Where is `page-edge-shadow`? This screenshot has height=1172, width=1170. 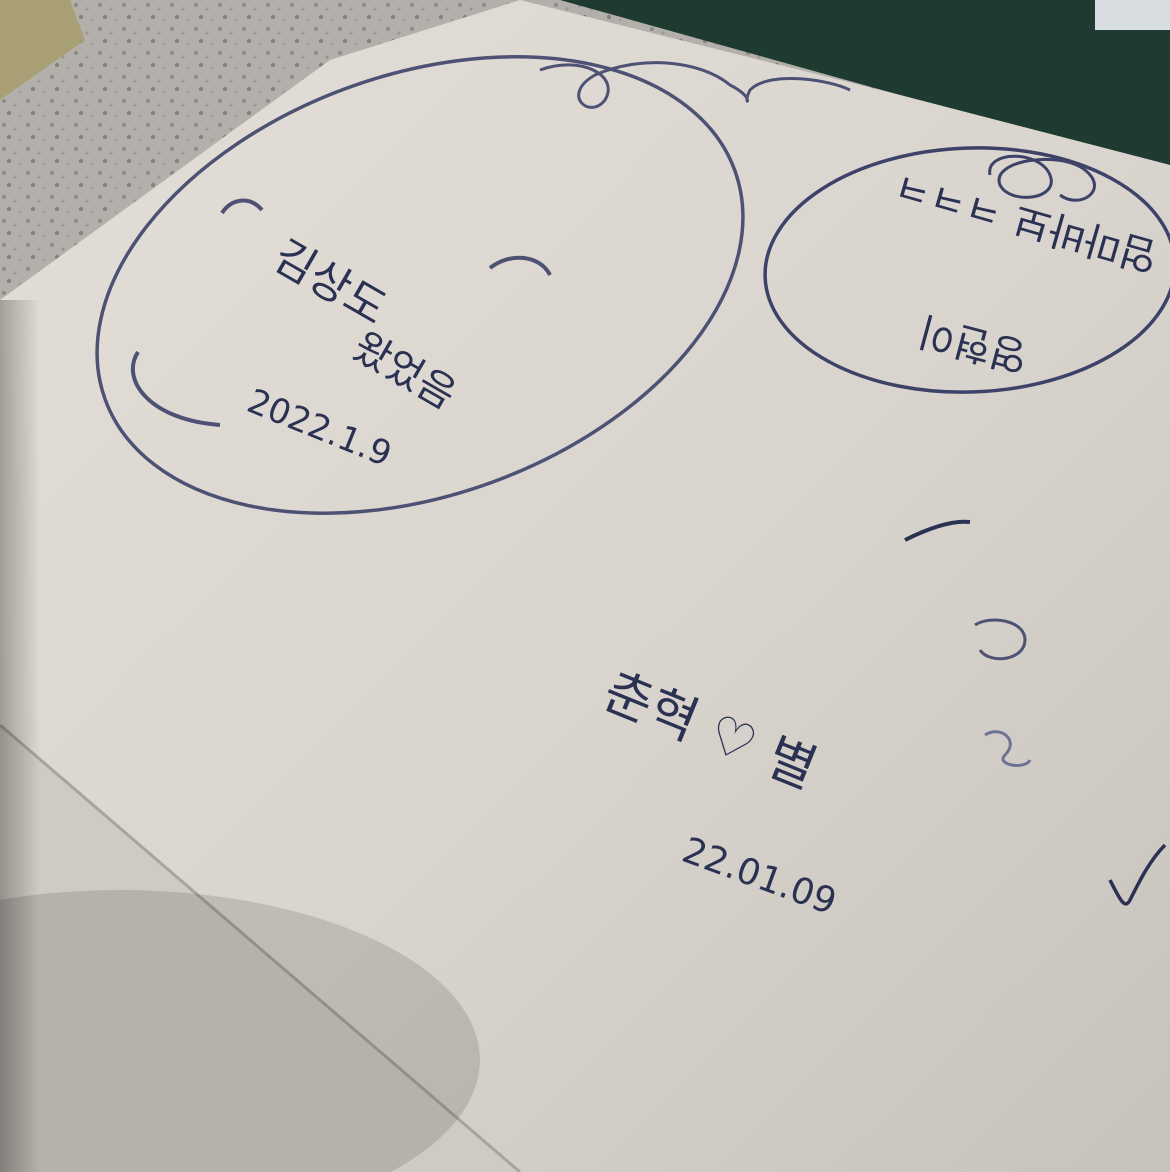 page-edge-shadow is located at coordinates (20, 736).